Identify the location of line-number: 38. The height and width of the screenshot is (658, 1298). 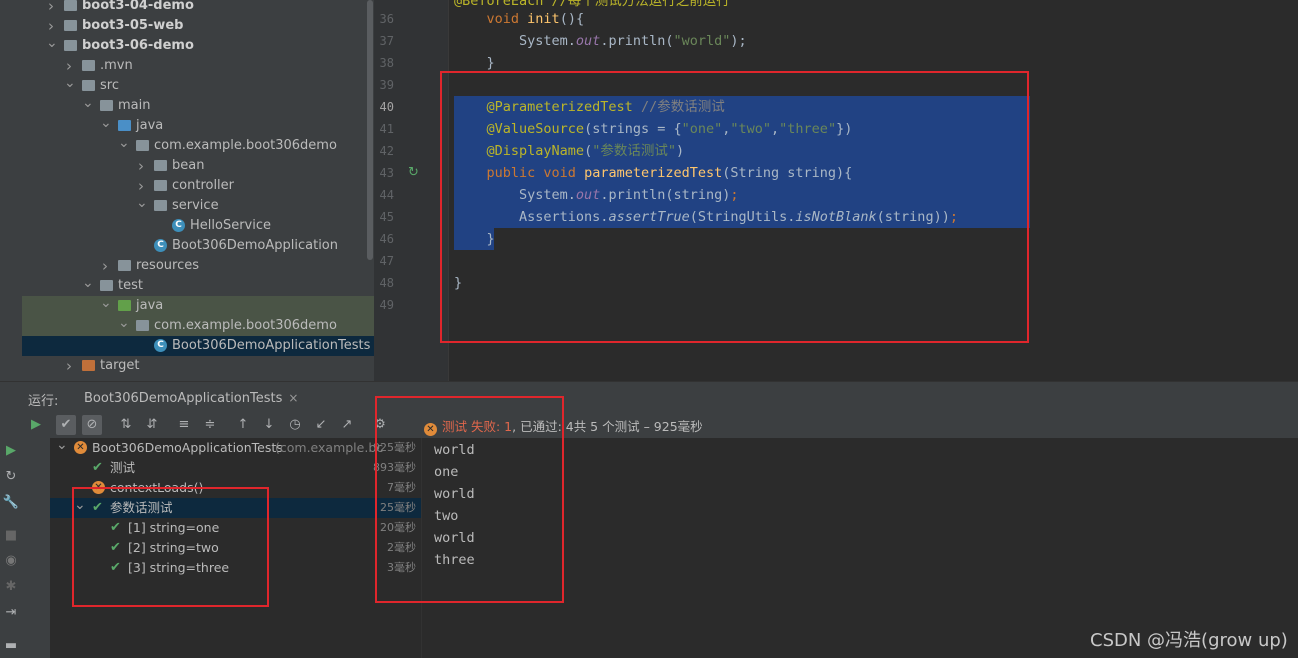
(386, 63).